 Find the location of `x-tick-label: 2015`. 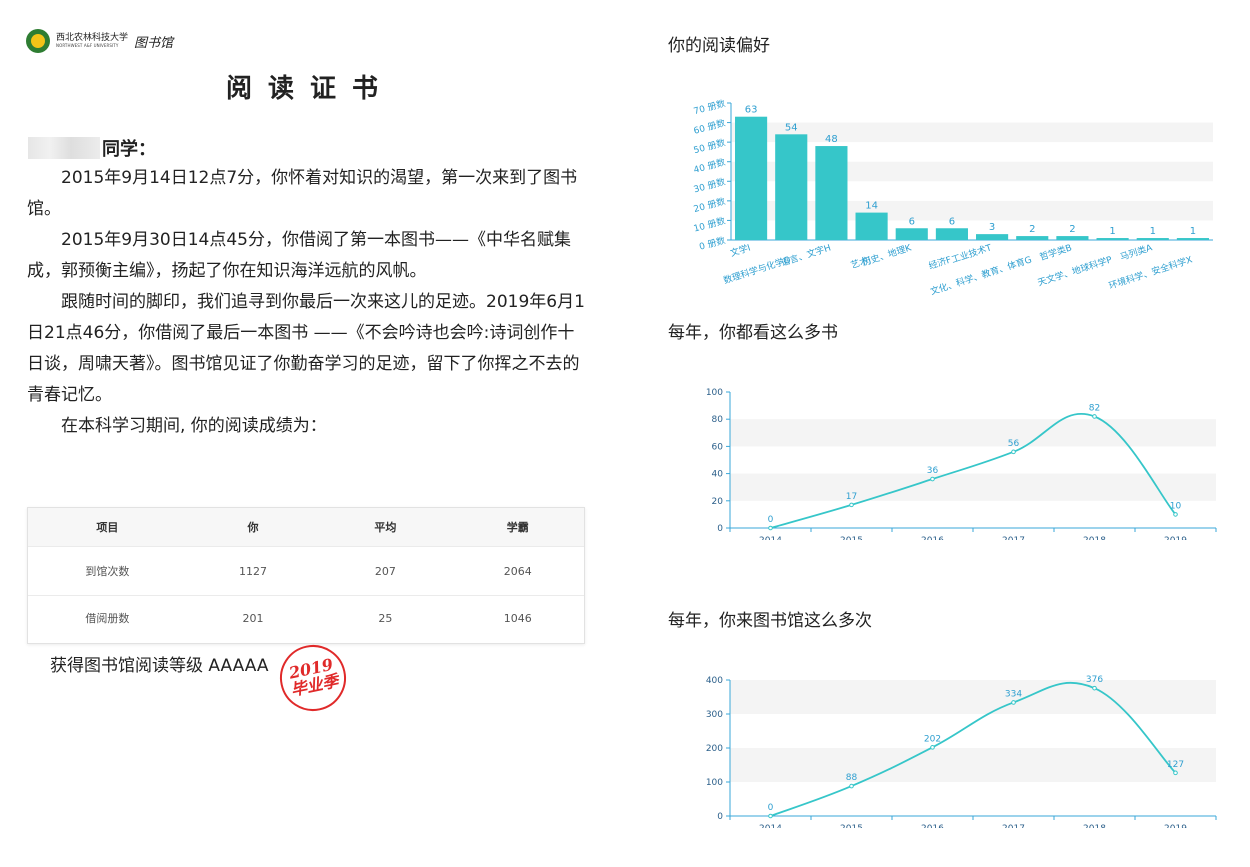

x-tick-label: 2015 is located at coordinates (851, 826).